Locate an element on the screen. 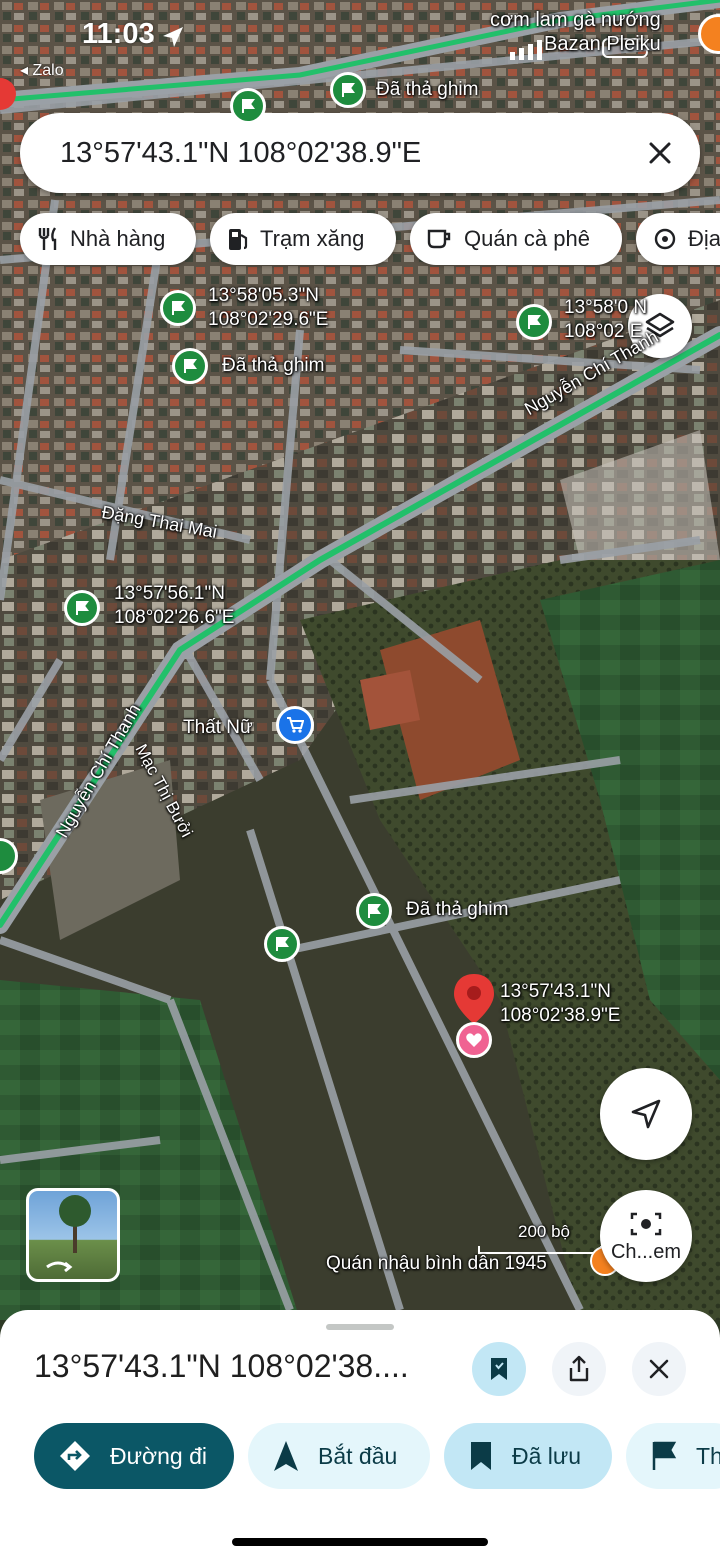 This screenshot has width=720, height=1560. chip-gas-stations: Trạm xăng is located at coordinates (303, 239).